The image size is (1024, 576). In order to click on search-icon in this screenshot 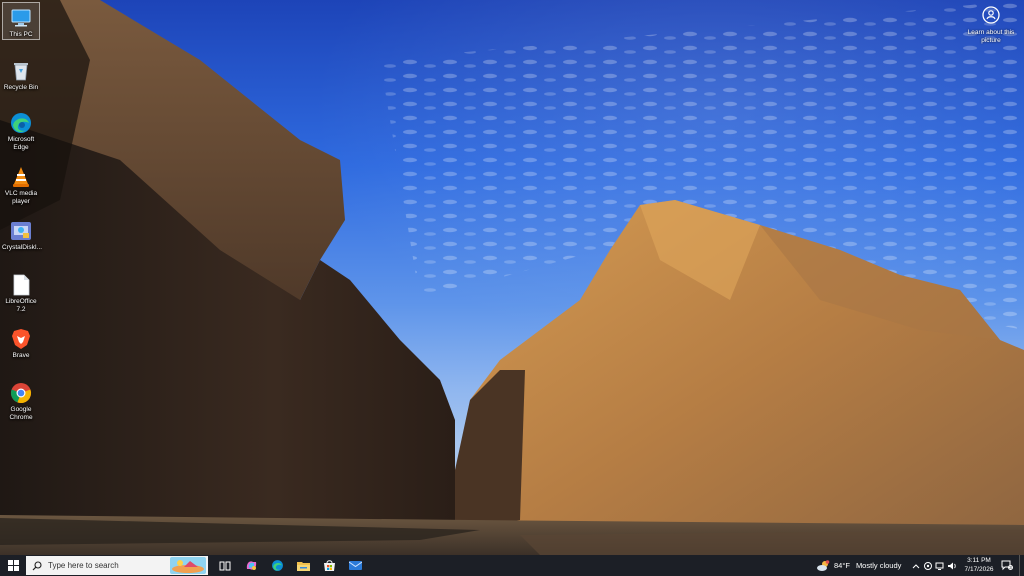, I will do `click(37, 565)`.